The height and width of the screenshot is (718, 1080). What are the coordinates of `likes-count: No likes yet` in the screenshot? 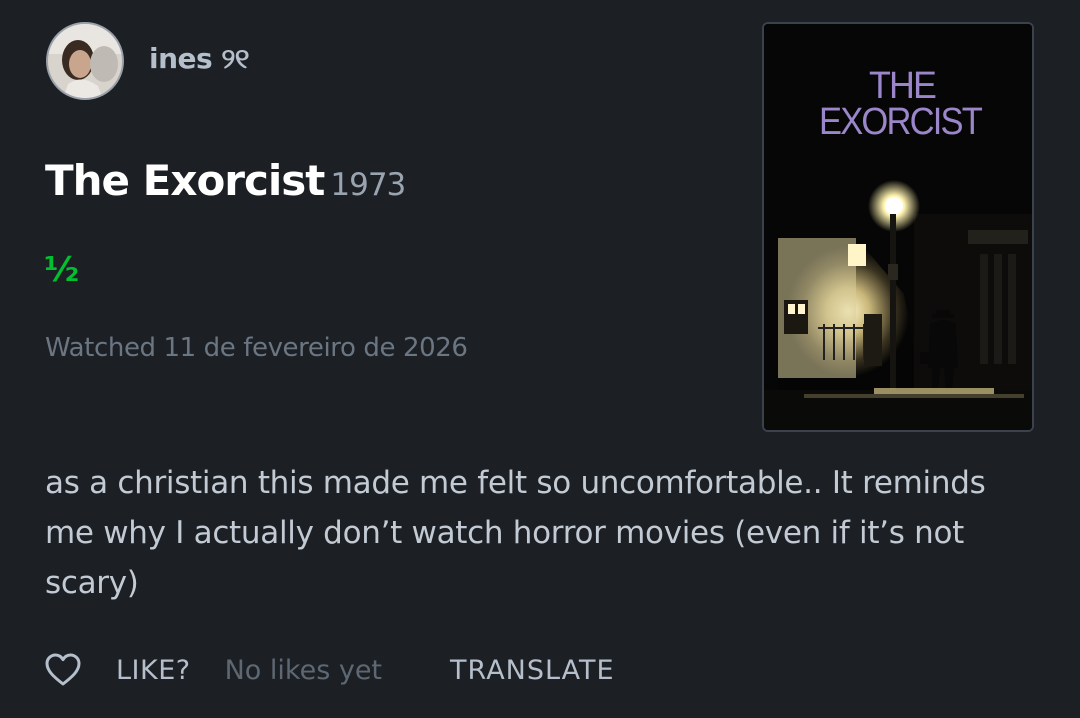 It's located at (303, 670).